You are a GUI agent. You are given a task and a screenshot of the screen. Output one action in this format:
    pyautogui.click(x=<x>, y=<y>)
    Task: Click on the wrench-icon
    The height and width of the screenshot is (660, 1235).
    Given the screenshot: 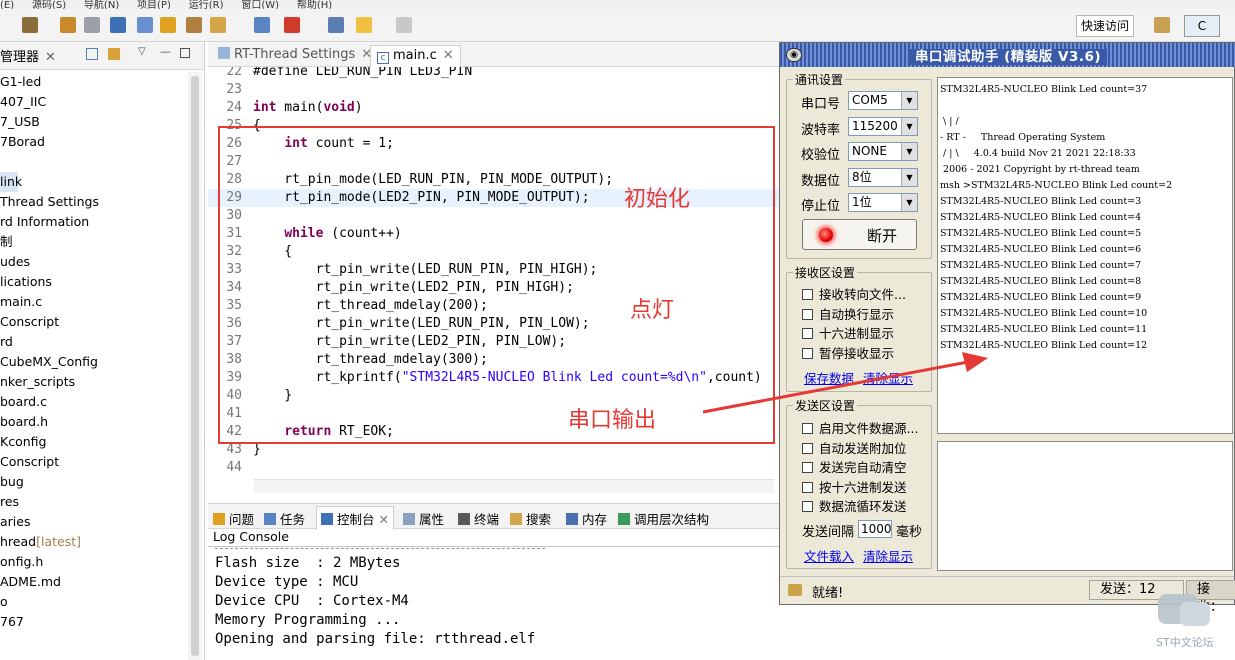 What is the action you would take?
    pyautogui.click(x=92, y=25)
    